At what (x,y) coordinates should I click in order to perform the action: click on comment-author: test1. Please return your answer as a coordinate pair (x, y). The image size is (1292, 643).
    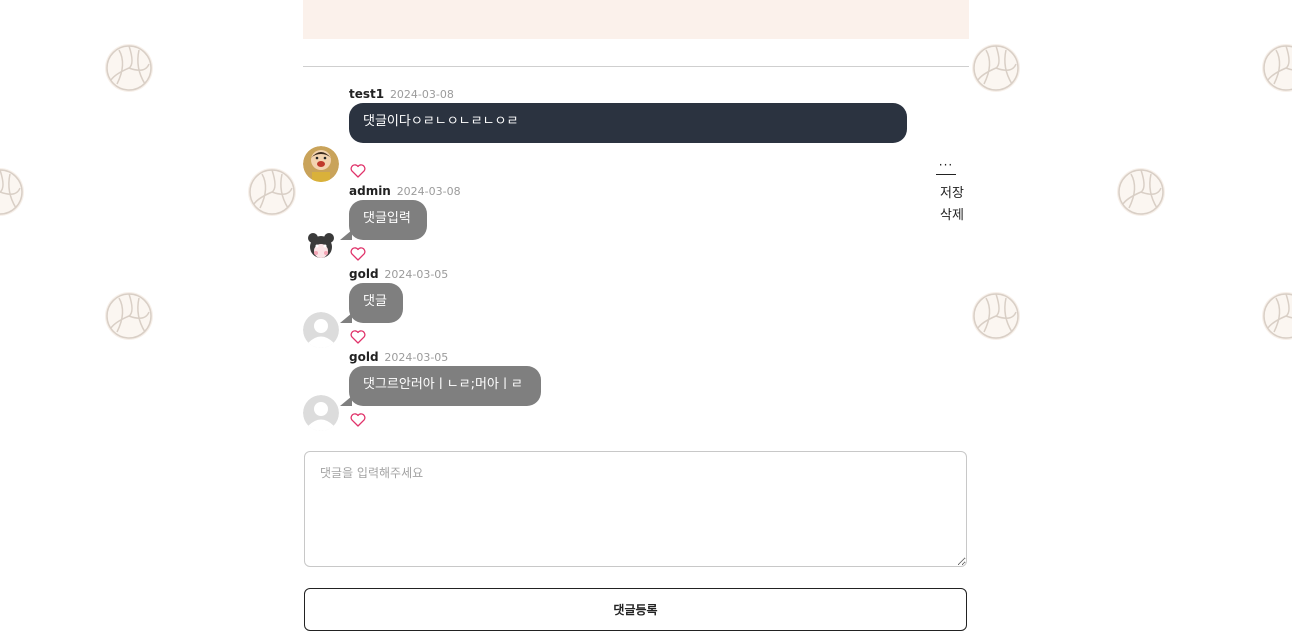
    Looking at the image, I should click on (367, 94).